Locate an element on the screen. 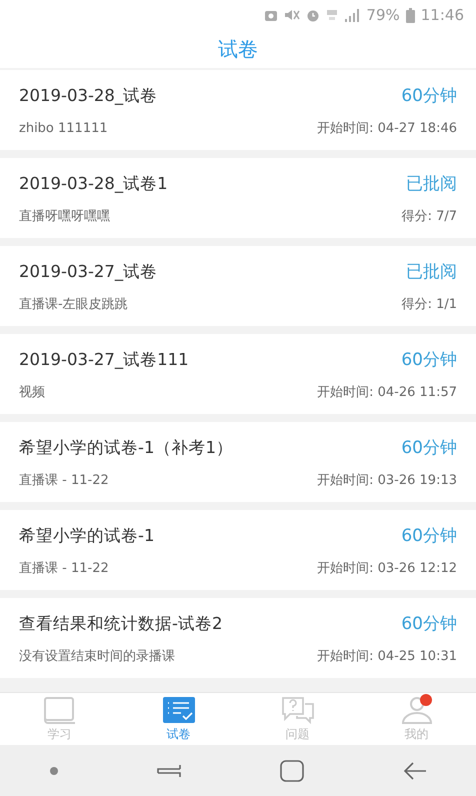 The height and width of the screenshot is (796, 476). exam-title: 2019-03-27_试卷111 is located at coordinates (104, 360).